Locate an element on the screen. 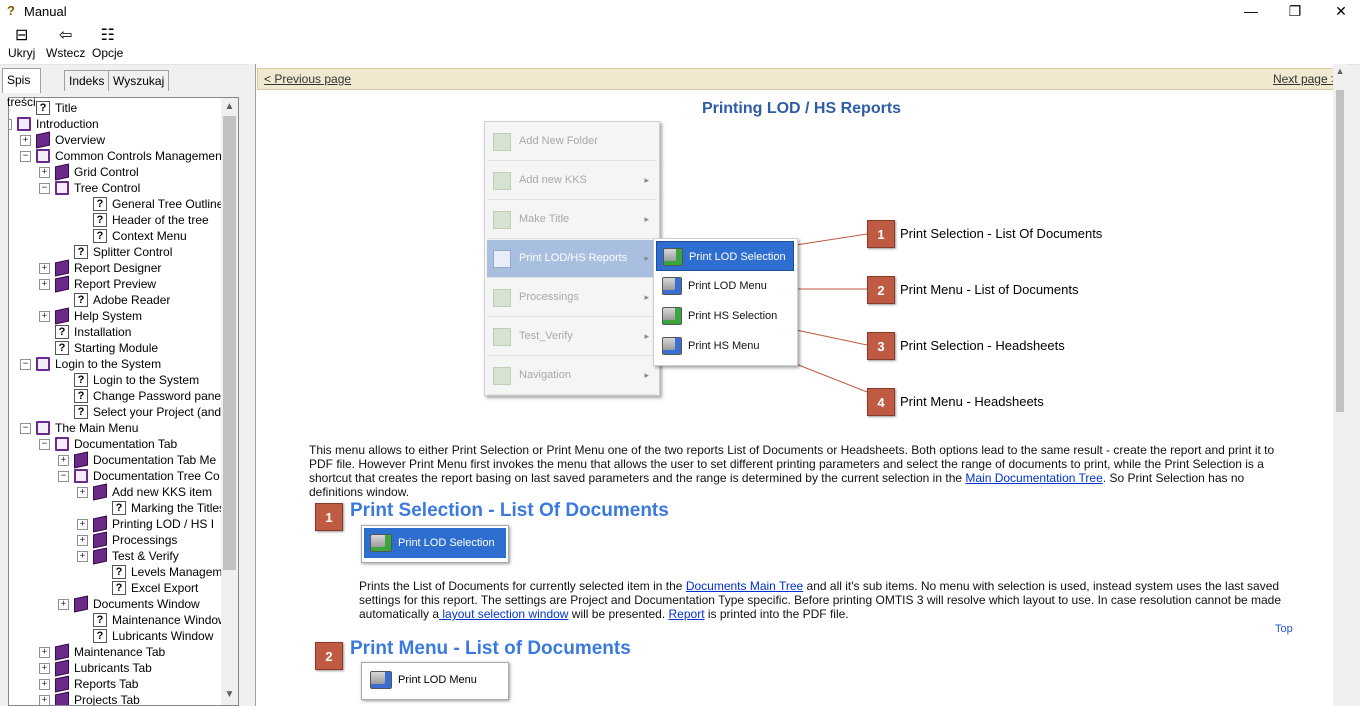 The width and height of the screenshot is (1360, 706). previous-page-link: < Previous page is located at coordinates (307, 79).